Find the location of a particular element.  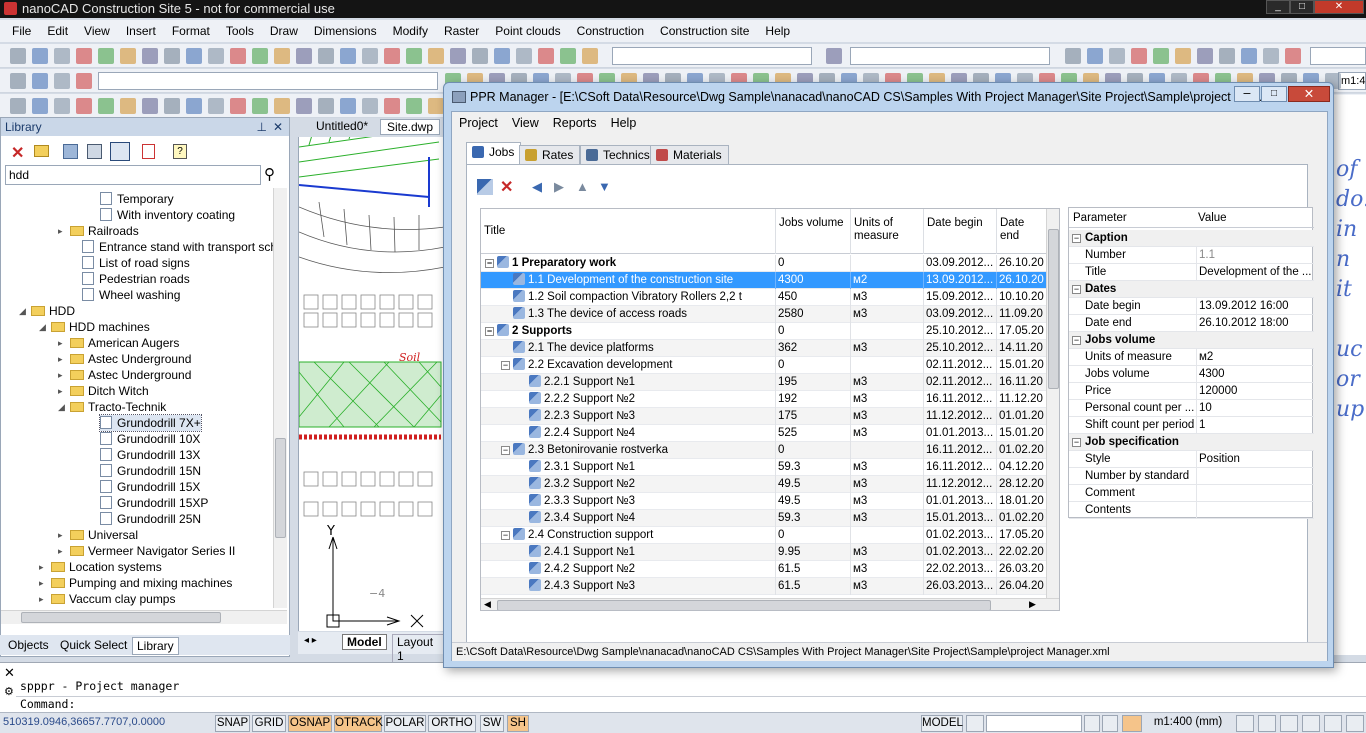

properties-combo is located at coordinates (268, 81).